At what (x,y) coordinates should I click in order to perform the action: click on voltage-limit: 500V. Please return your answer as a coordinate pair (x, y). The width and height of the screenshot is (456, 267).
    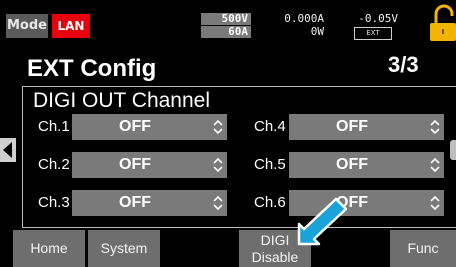
    Looking at the image, I should click on (226, 19).